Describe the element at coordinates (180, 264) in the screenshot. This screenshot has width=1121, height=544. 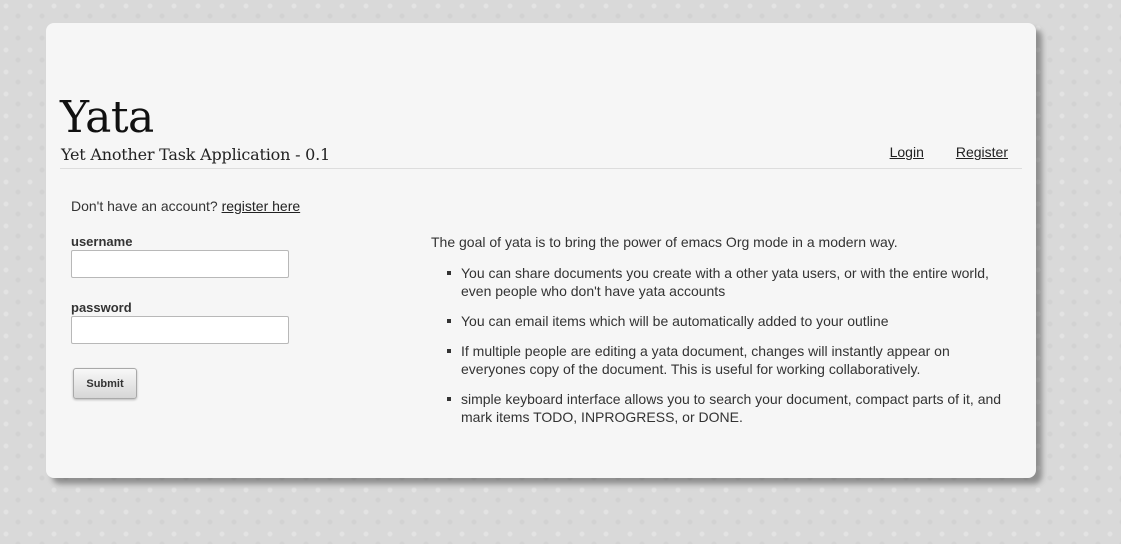
I see `username-input` at that location.